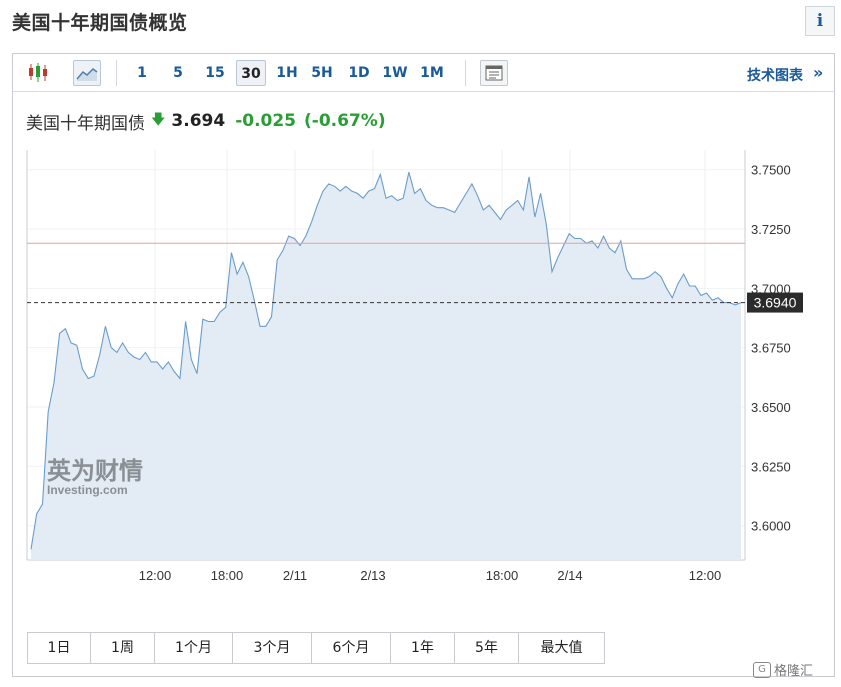 The width and height of the screenshot is (841, 687). I want to click on range-max: 最大值, so click(561, 648).